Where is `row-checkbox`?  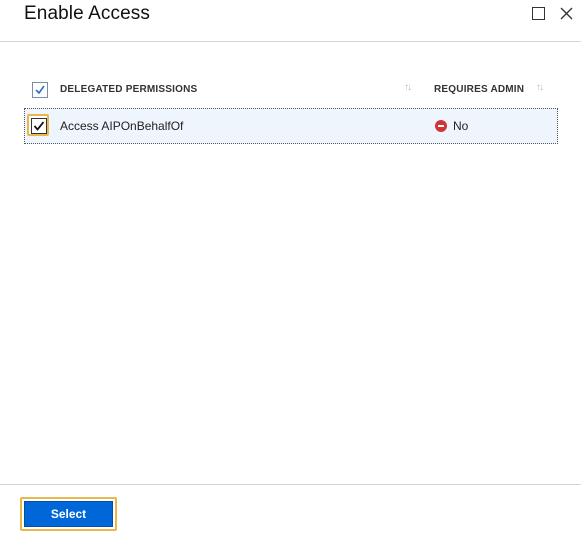
row-checkbox is located at coordinates (38, 125).